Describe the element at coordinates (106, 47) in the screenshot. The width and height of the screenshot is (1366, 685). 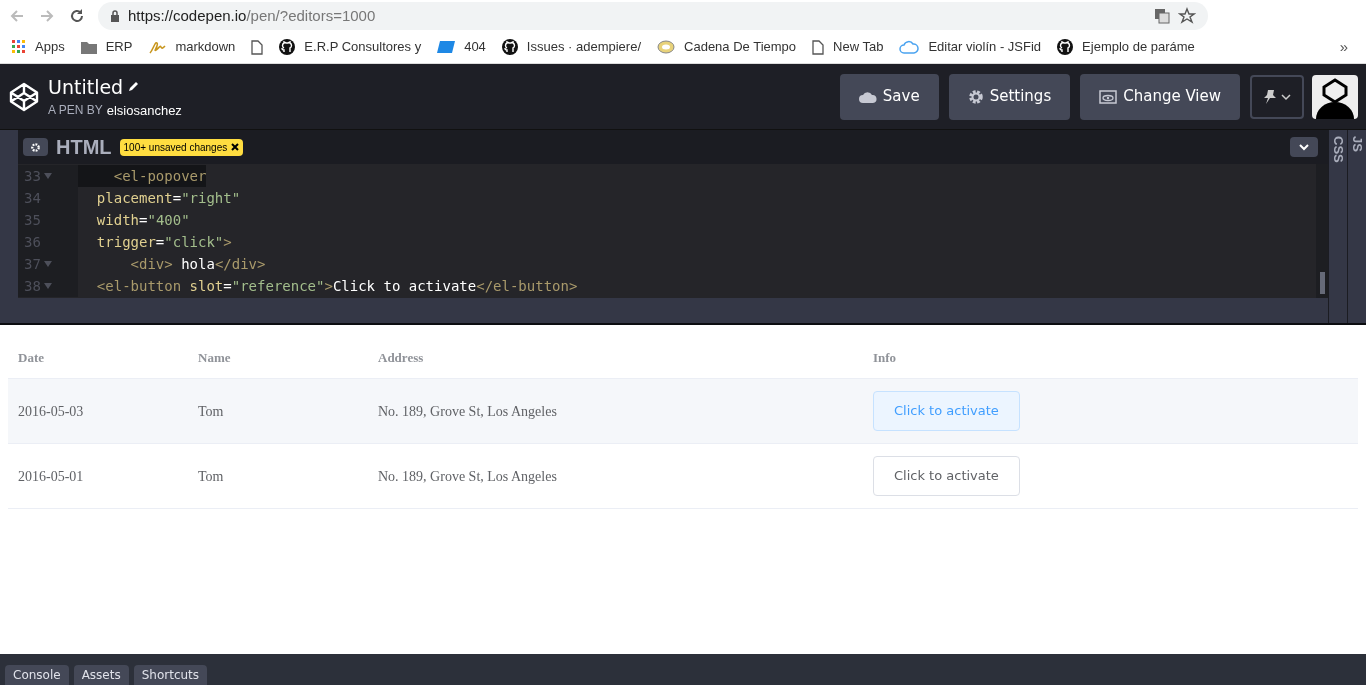
I see `bookmark: ERP` at that location.